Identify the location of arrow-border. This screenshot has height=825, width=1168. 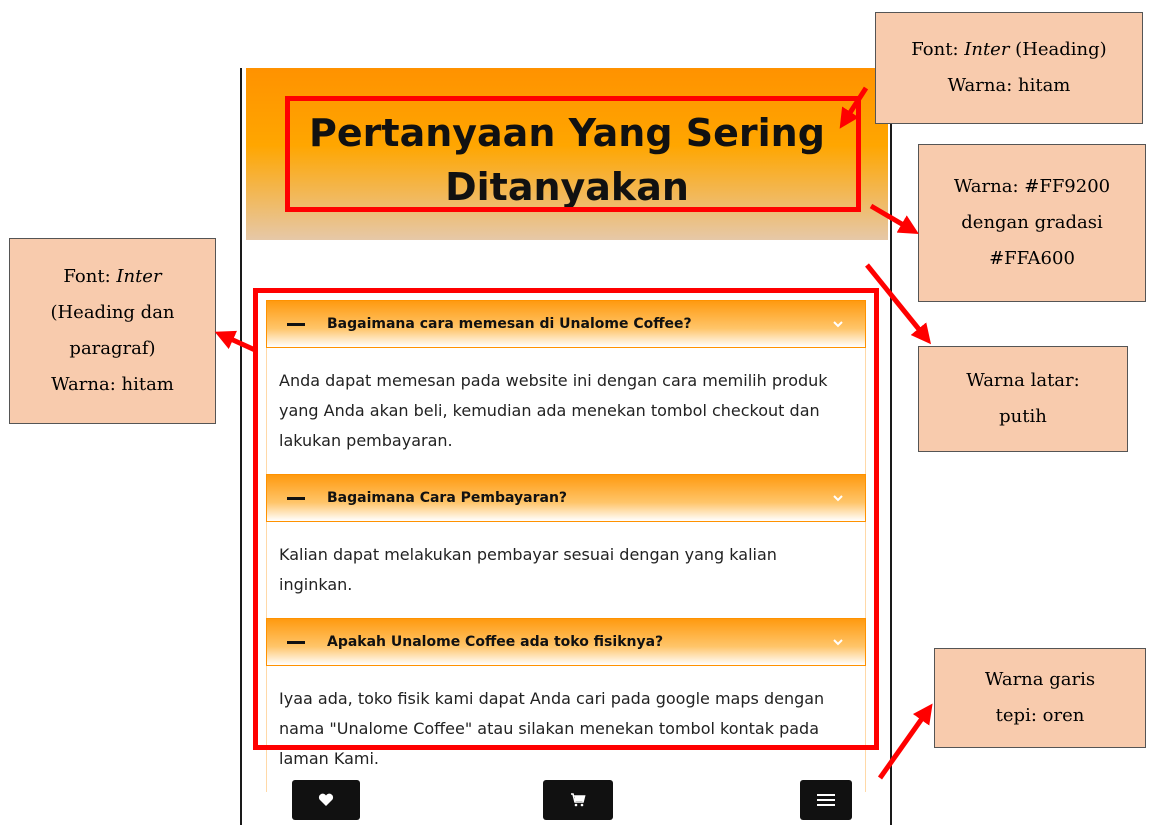
(905, 741).